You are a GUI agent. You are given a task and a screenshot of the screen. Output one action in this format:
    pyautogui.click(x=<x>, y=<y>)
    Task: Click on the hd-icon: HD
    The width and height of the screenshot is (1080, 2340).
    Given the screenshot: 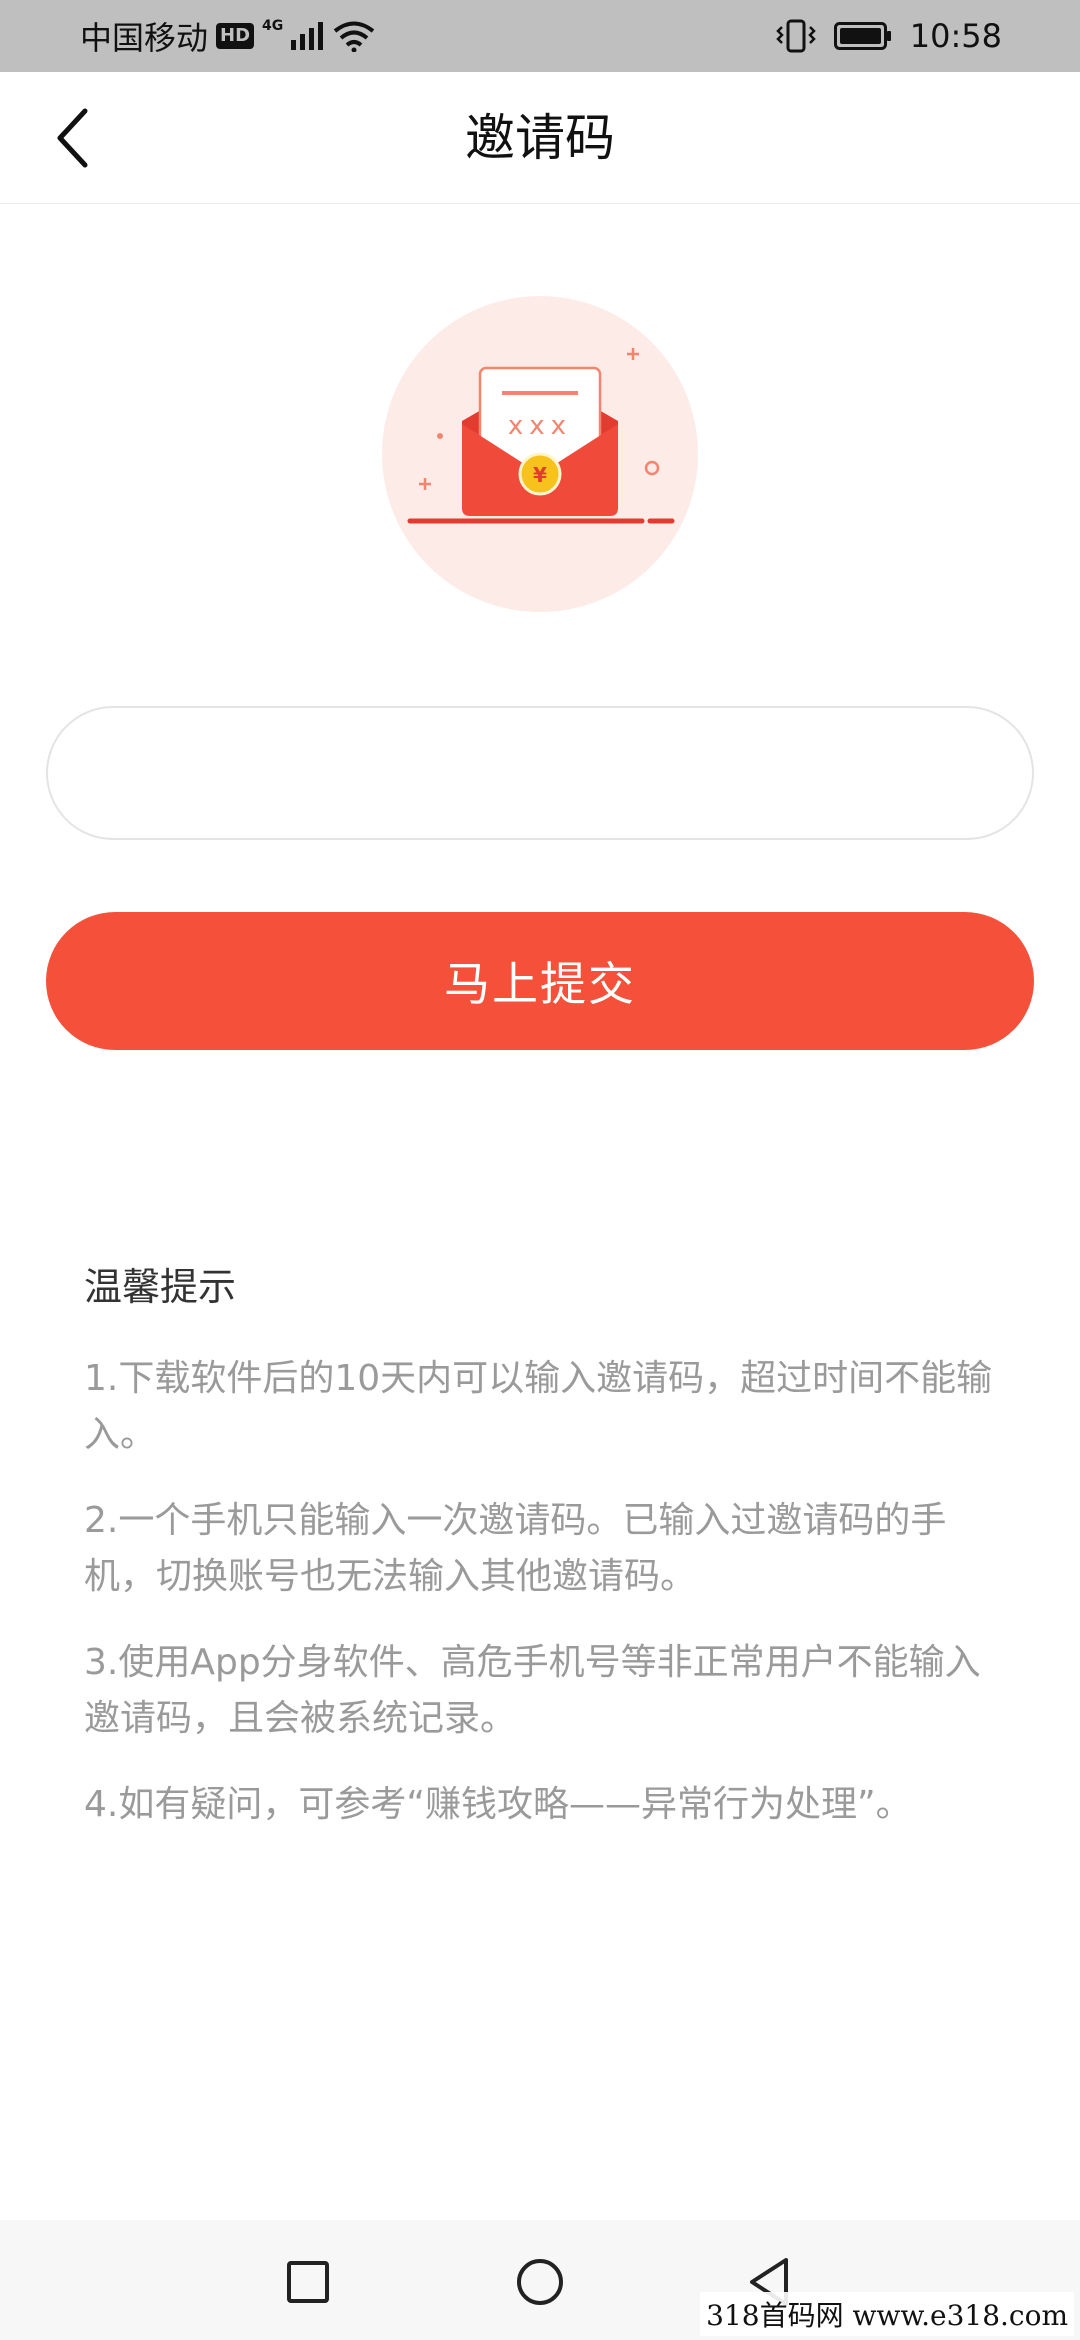 What is the action you would take?
    pyautogui.click(x=235, y=36)
    